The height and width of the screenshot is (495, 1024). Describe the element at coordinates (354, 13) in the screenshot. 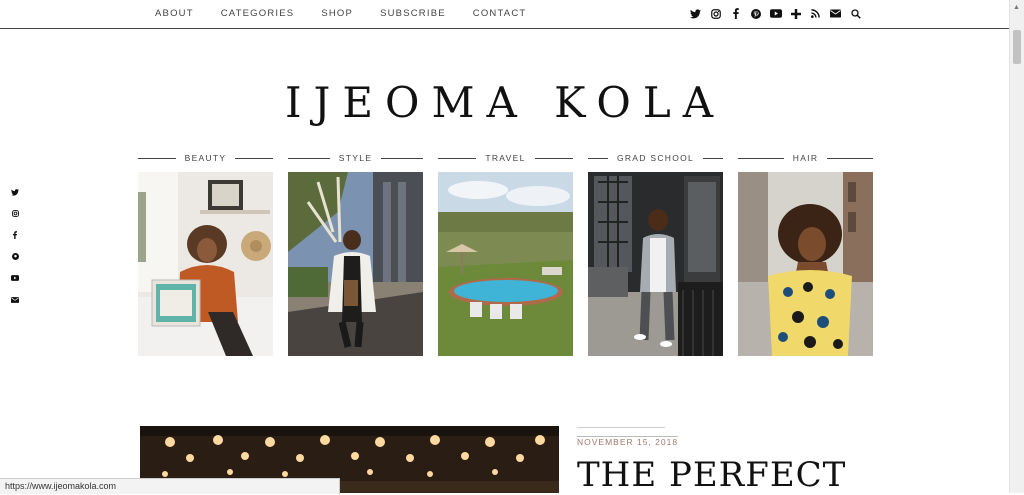

I see `main-menu: ABOUT CATEGORIES SHOP SUBSCRIBE CONTACT` at that location.